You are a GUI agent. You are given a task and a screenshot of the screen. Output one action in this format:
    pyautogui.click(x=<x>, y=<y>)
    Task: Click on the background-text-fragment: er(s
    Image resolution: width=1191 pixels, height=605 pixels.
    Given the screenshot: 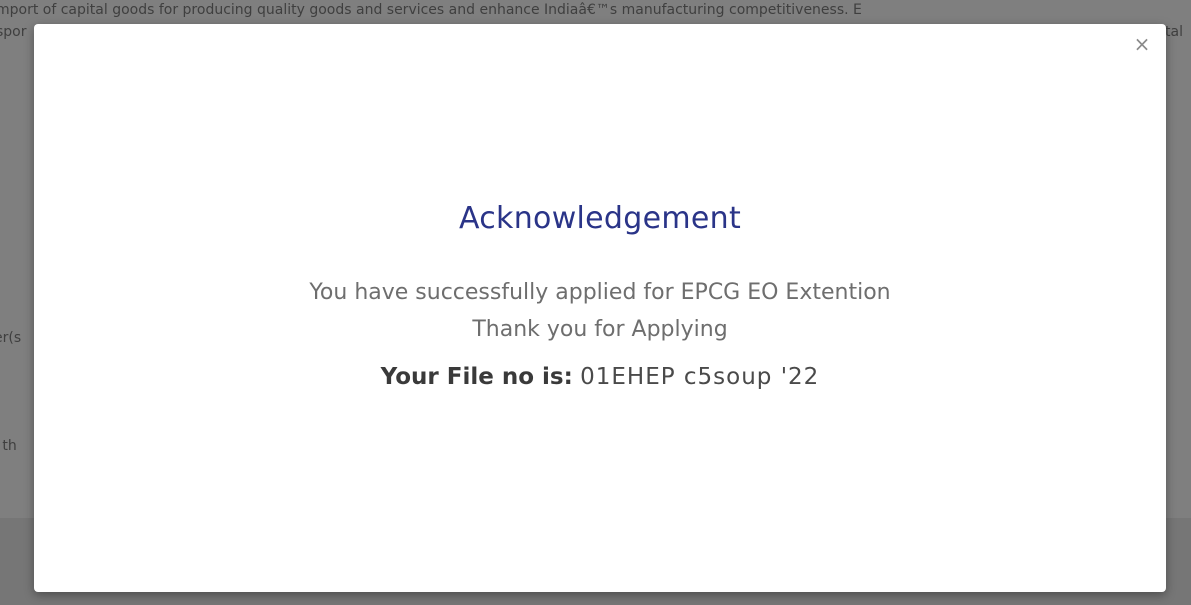 What is the action you would take?
    pyautogui.click(x=11, y=338)
    